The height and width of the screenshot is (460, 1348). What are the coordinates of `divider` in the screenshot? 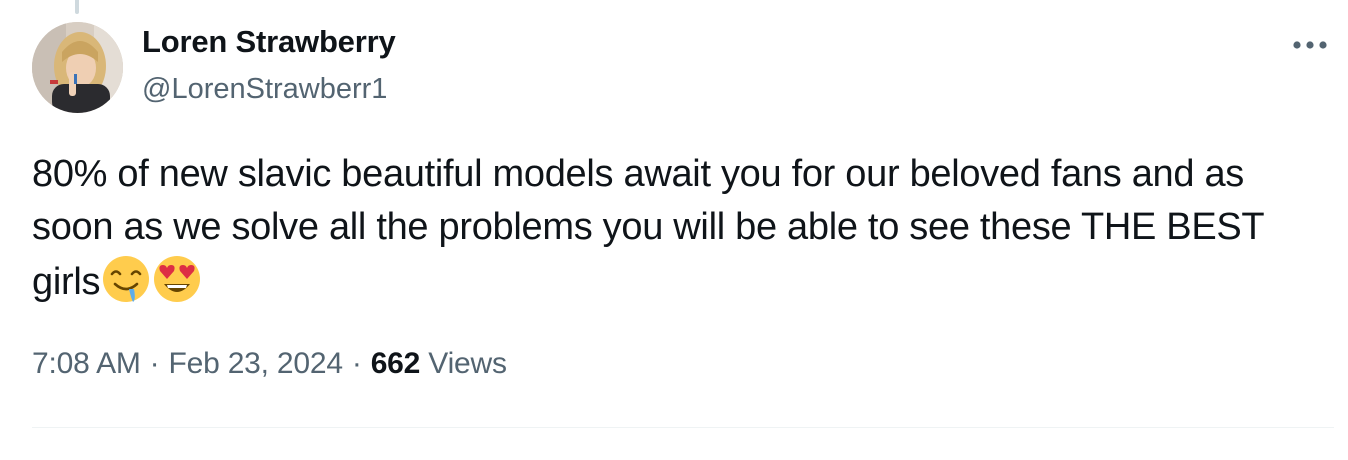 It's located at (683, 427).